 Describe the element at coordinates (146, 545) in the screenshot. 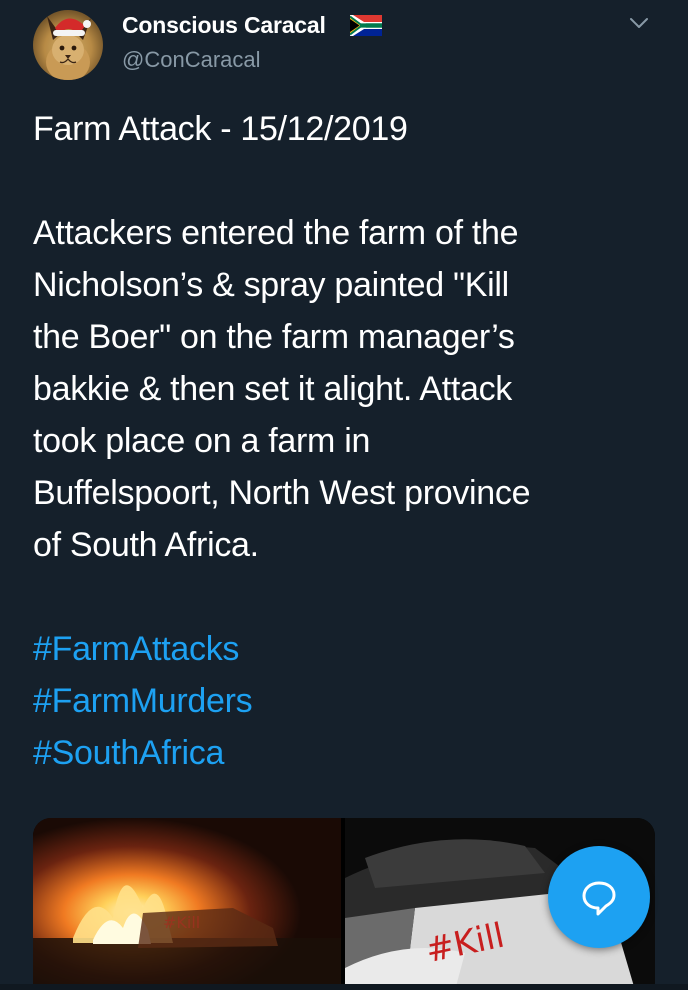

I see `tweet-body-line: of South Africa.` at that location.